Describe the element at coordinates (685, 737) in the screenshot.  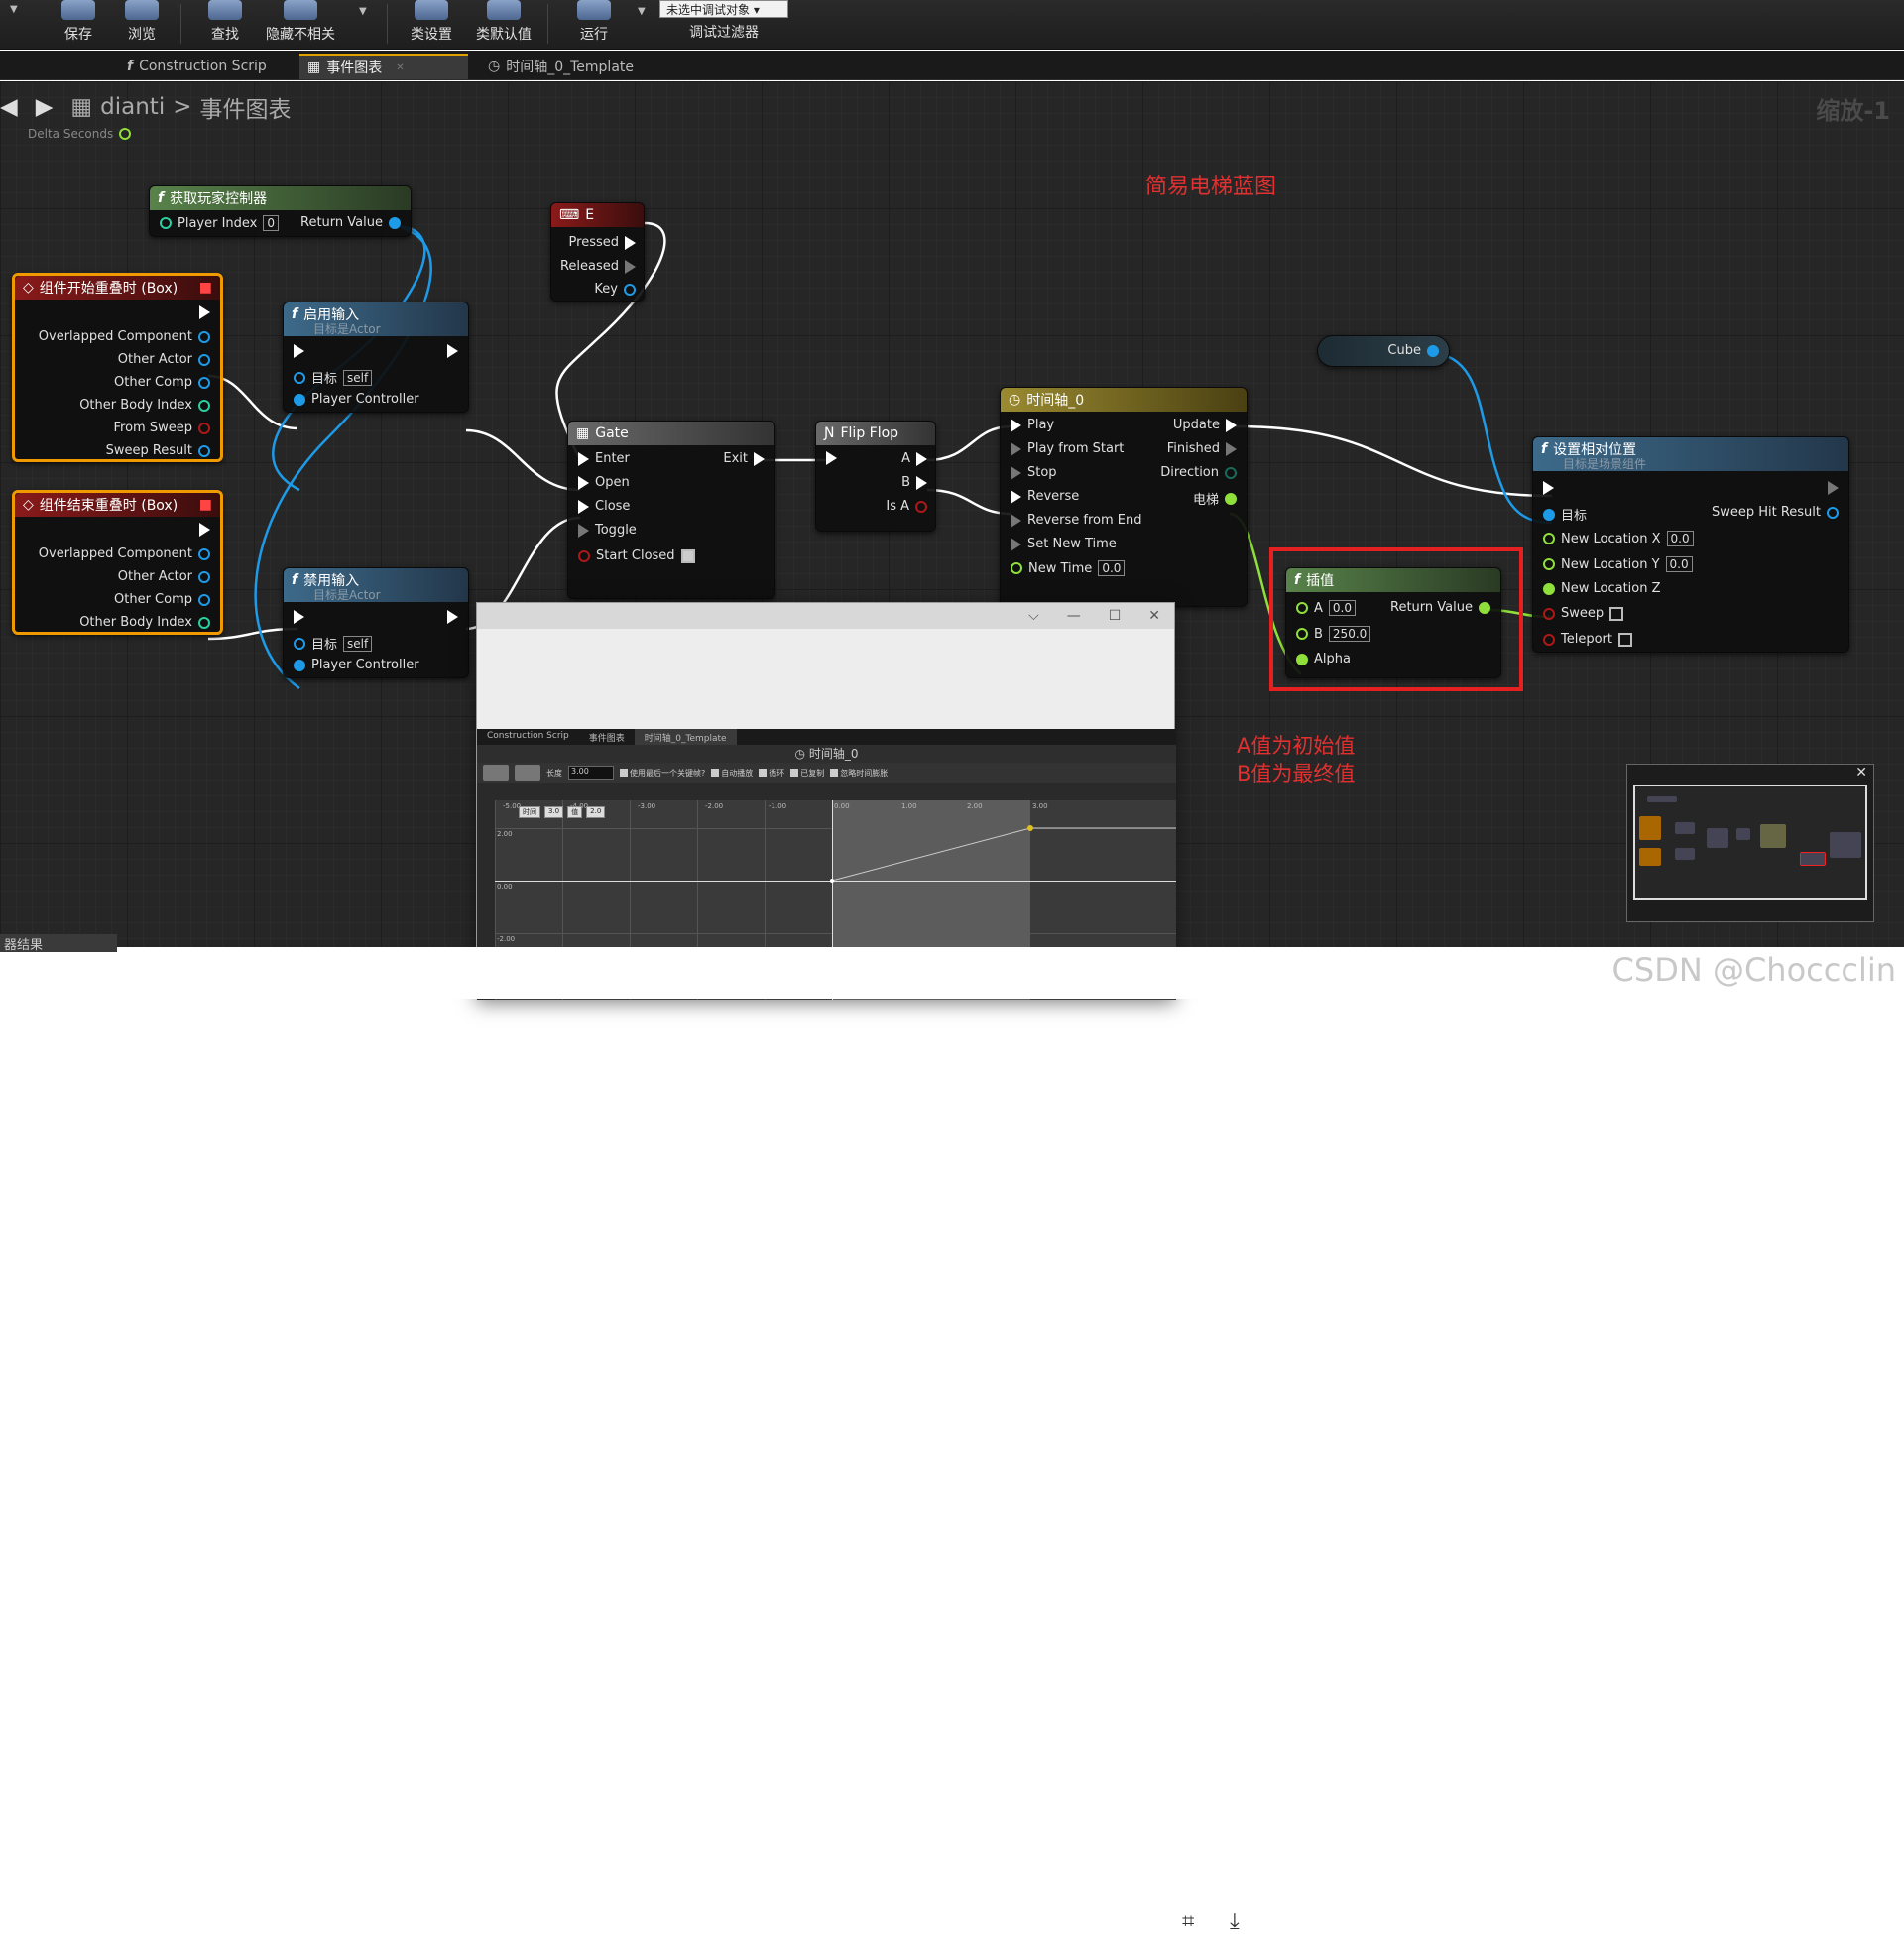
I see `overlay-tab-timeline: 时间轴_0_Template` at that location.